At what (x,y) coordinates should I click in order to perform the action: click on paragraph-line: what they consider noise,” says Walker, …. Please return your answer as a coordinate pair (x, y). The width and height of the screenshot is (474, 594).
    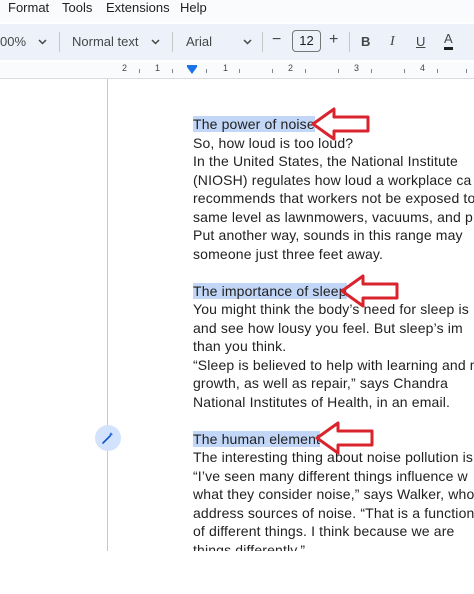
    Looking at the image, I should click on (333, 494).